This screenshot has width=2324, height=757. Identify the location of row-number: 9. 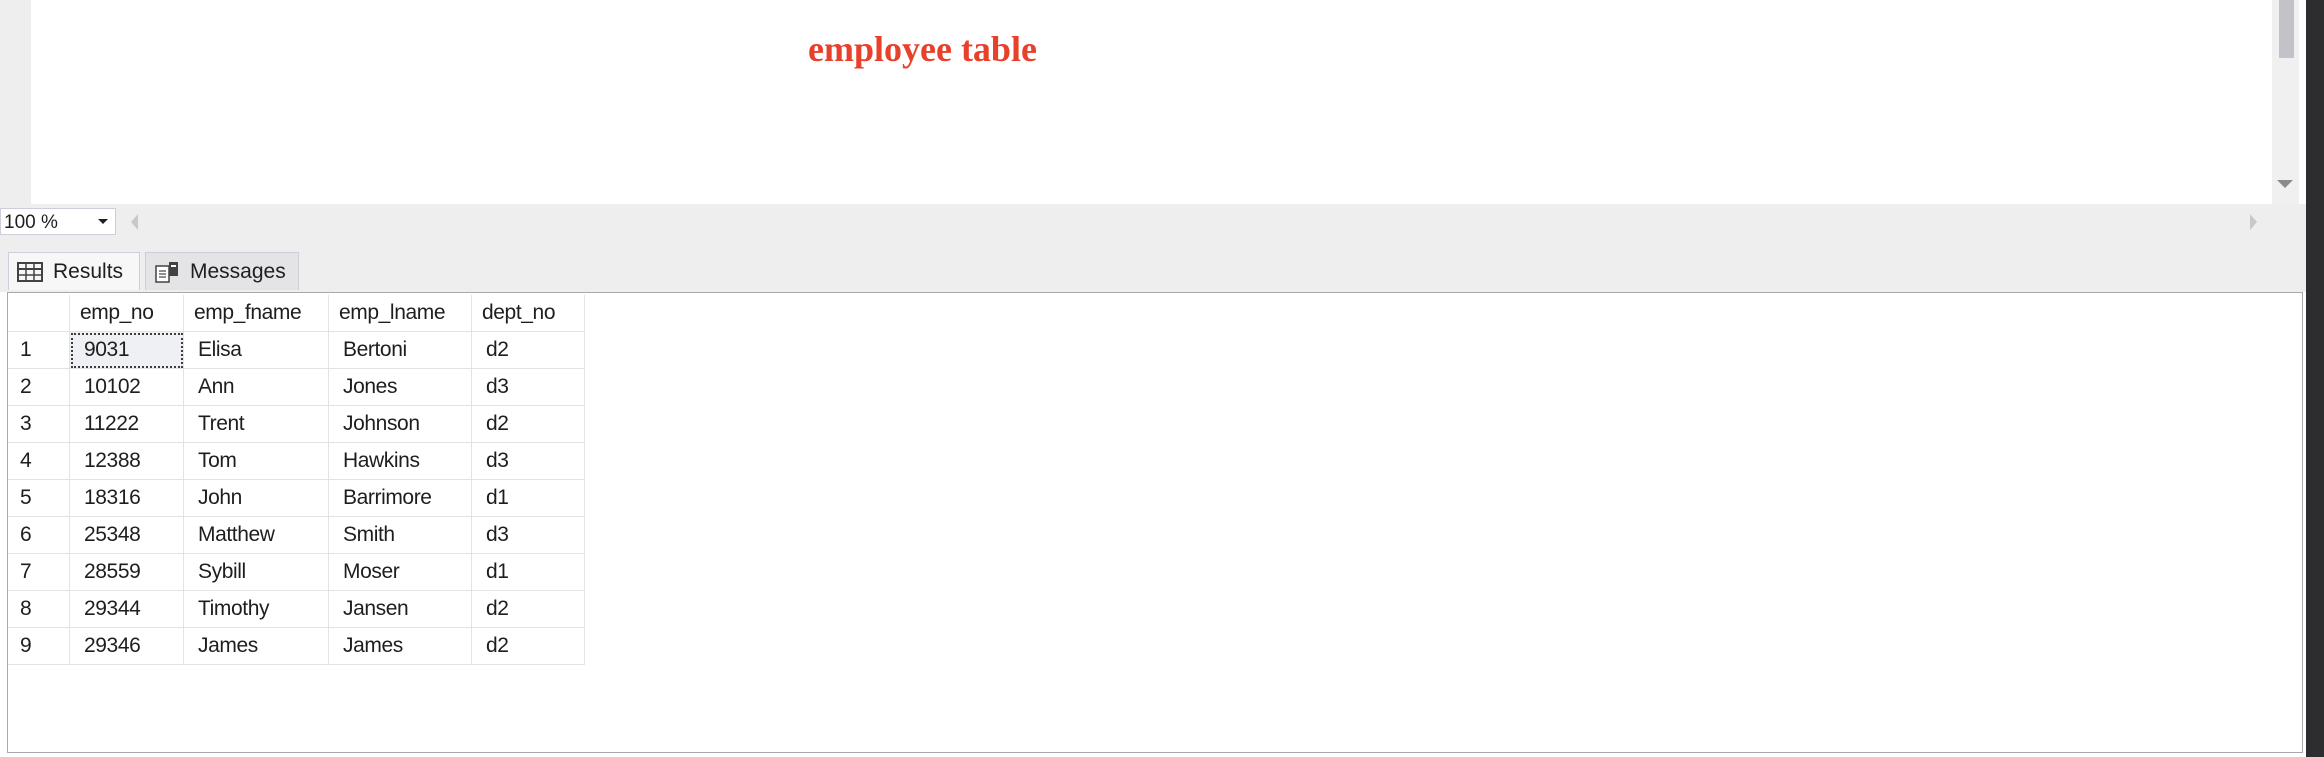
(39, 646).